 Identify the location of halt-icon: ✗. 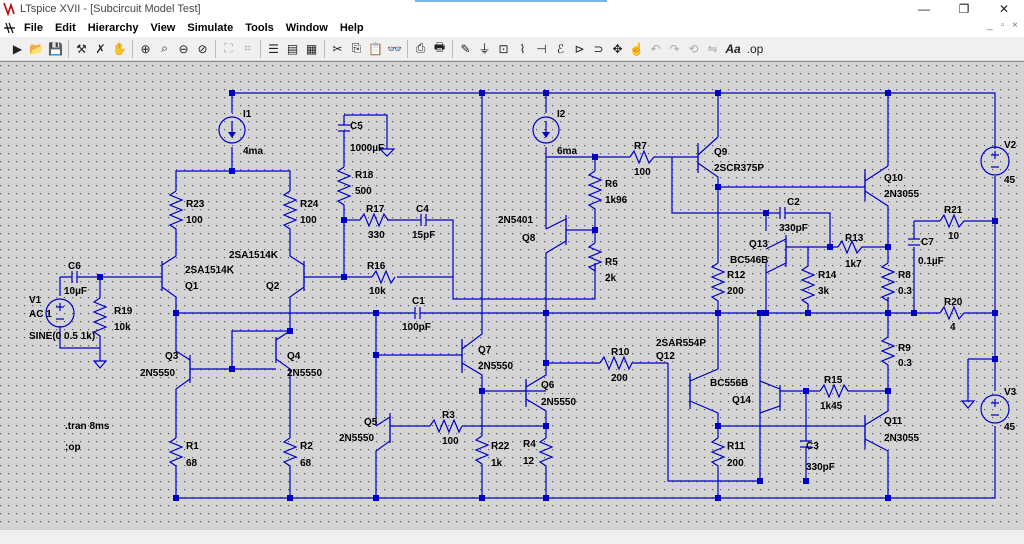
(100, 49).